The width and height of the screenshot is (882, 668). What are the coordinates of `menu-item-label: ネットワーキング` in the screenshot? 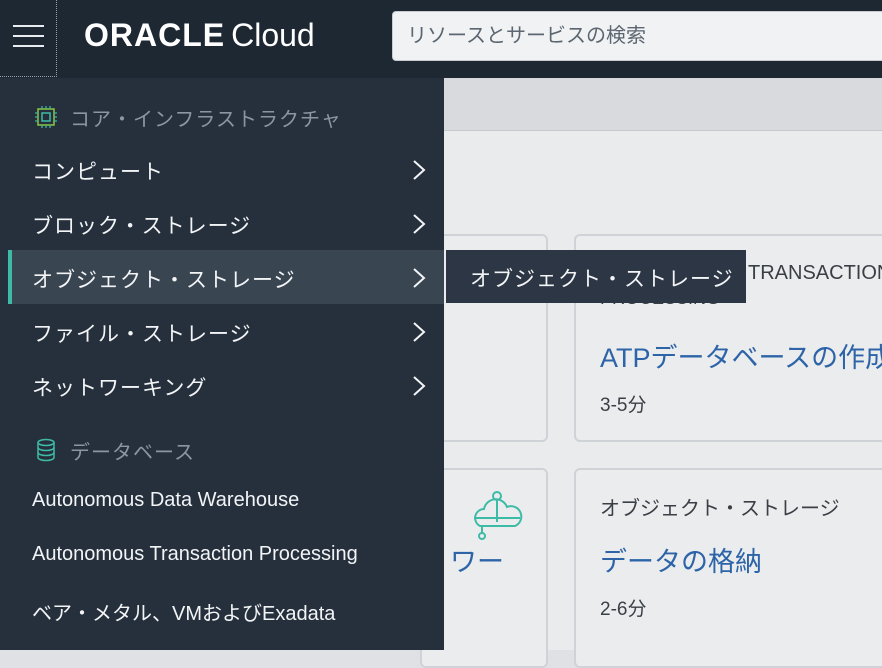 It's located at (120, 388).